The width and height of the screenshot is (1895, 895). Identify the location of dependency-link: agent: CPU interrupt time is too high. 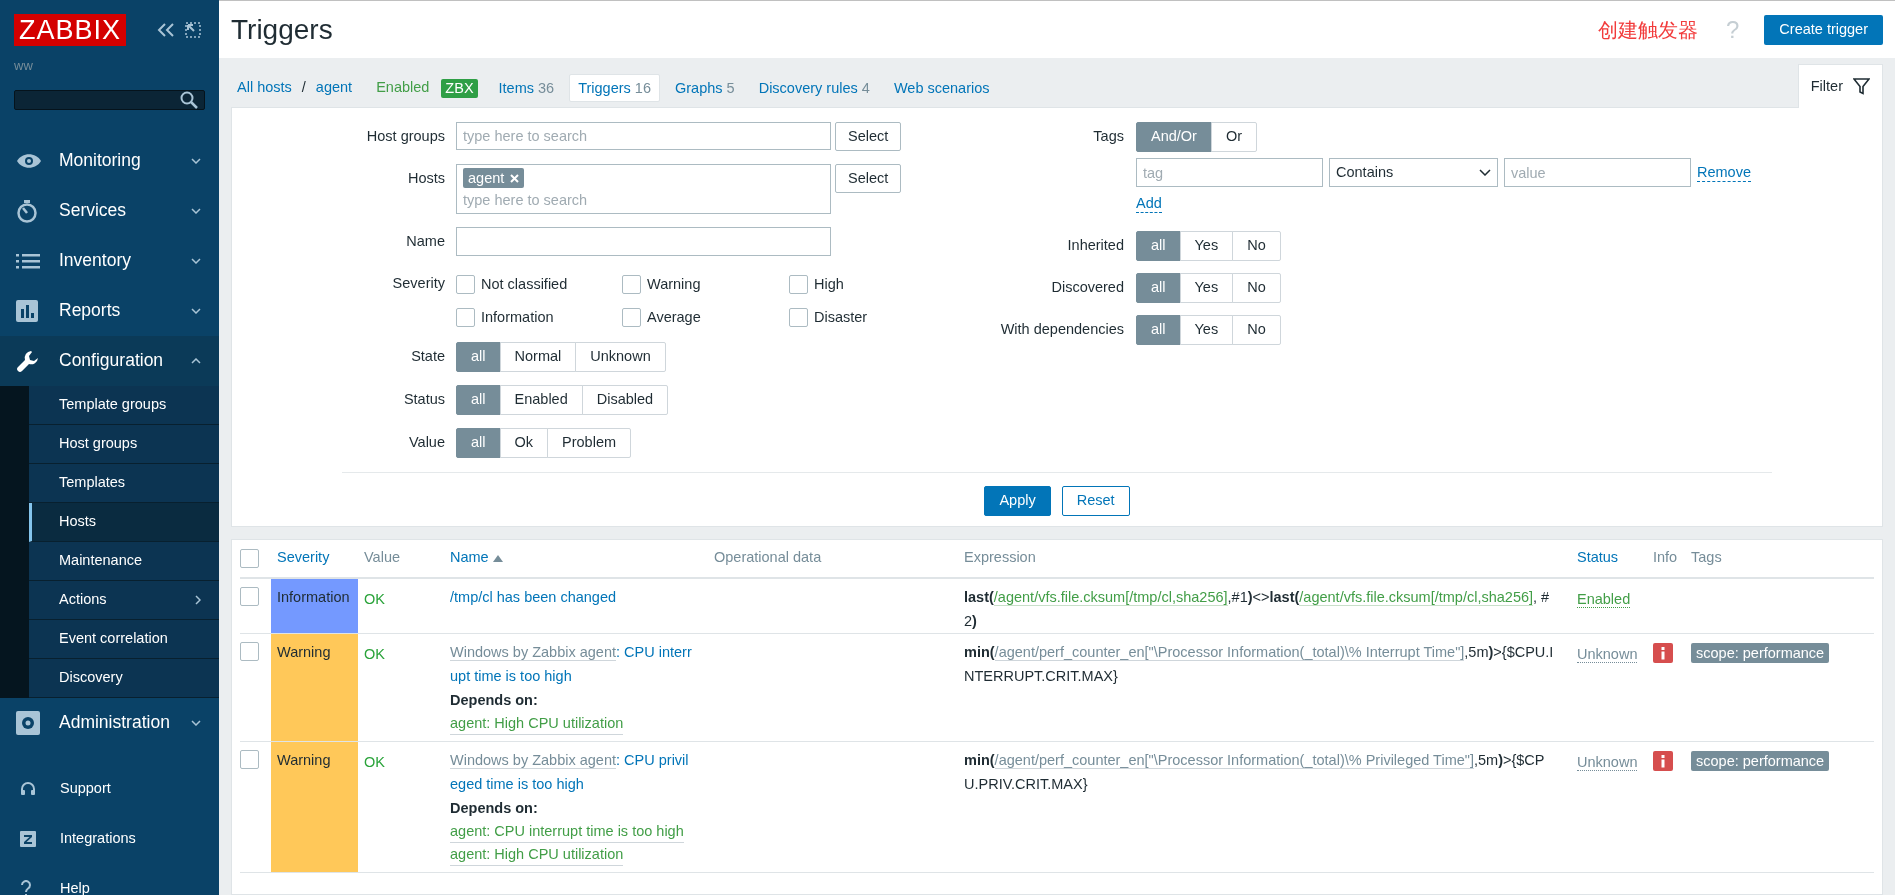
(567, 831).